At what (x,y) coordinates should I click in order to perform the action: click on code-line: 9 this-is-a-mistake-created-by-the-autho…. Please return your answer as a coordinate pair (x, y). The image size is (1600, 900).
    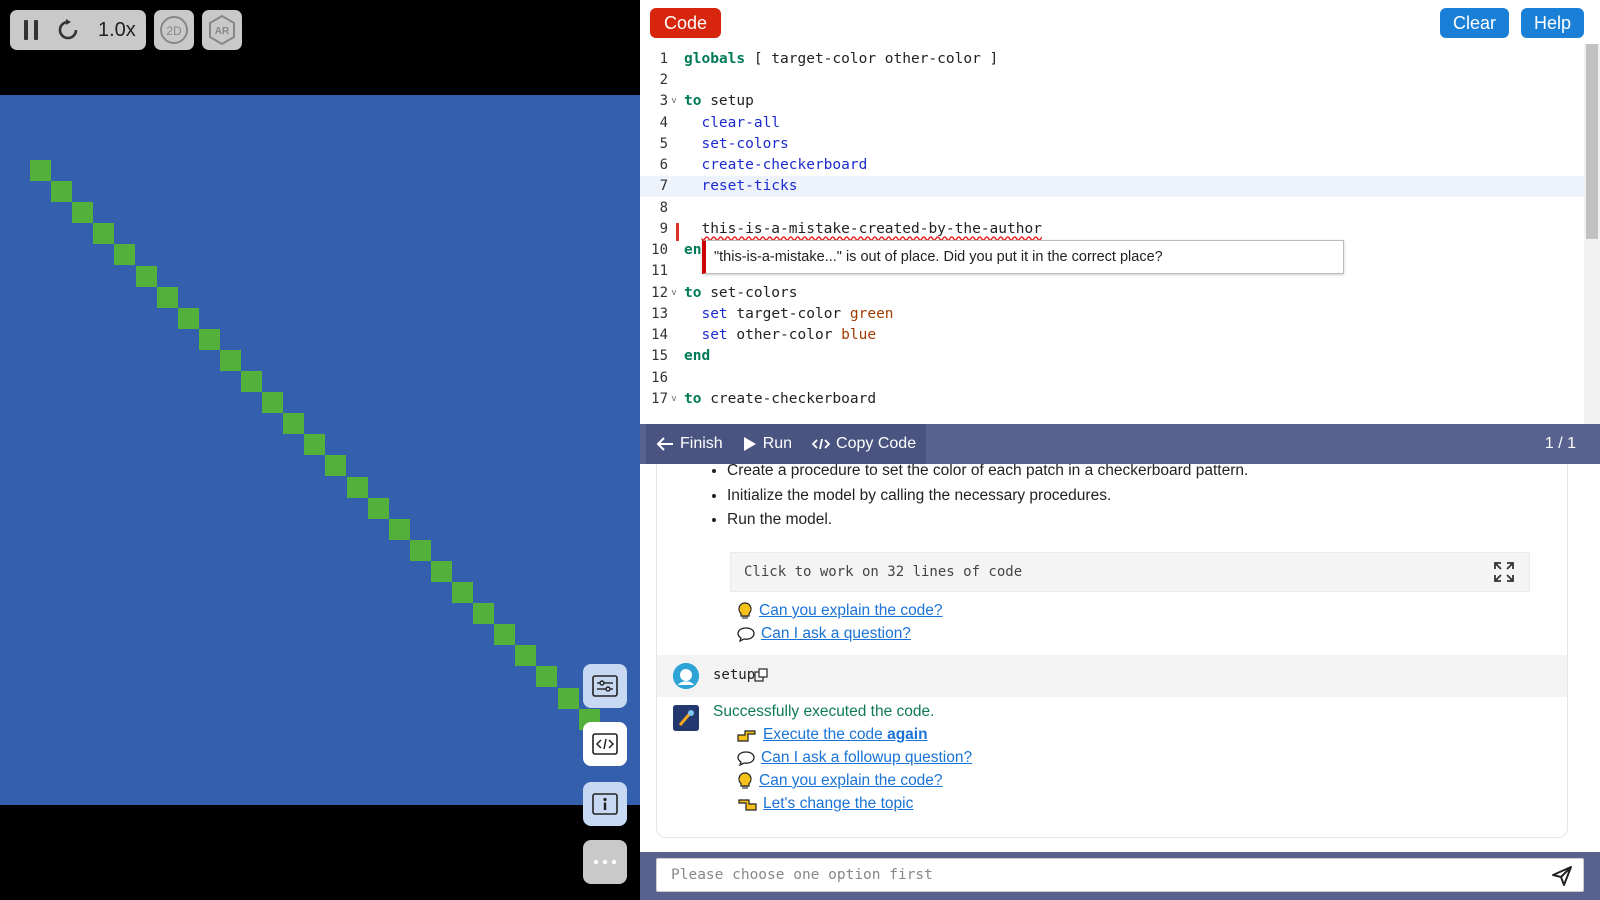
    Looking at the image, I should click on (1112, 229).